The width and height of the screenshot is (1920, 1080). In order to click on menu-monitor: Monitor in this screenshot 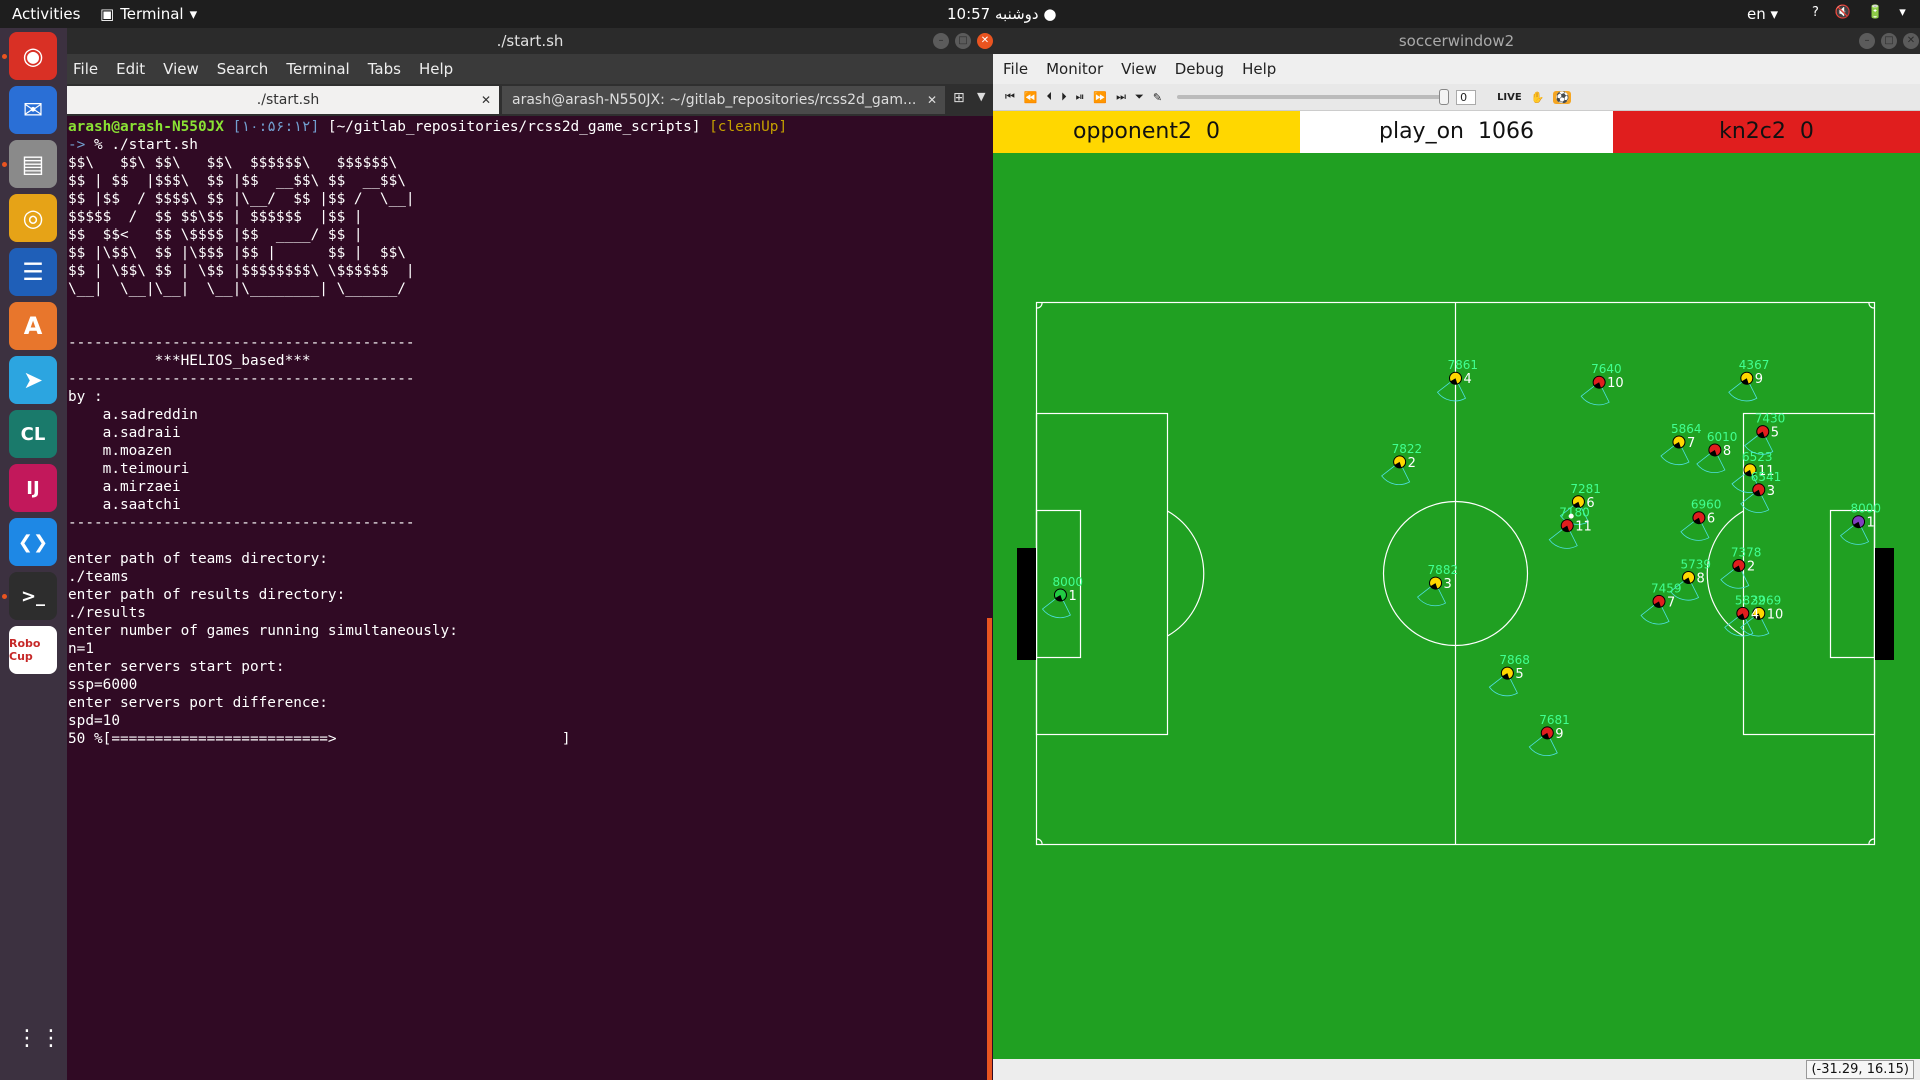, I will do `click(1074, 69)`.